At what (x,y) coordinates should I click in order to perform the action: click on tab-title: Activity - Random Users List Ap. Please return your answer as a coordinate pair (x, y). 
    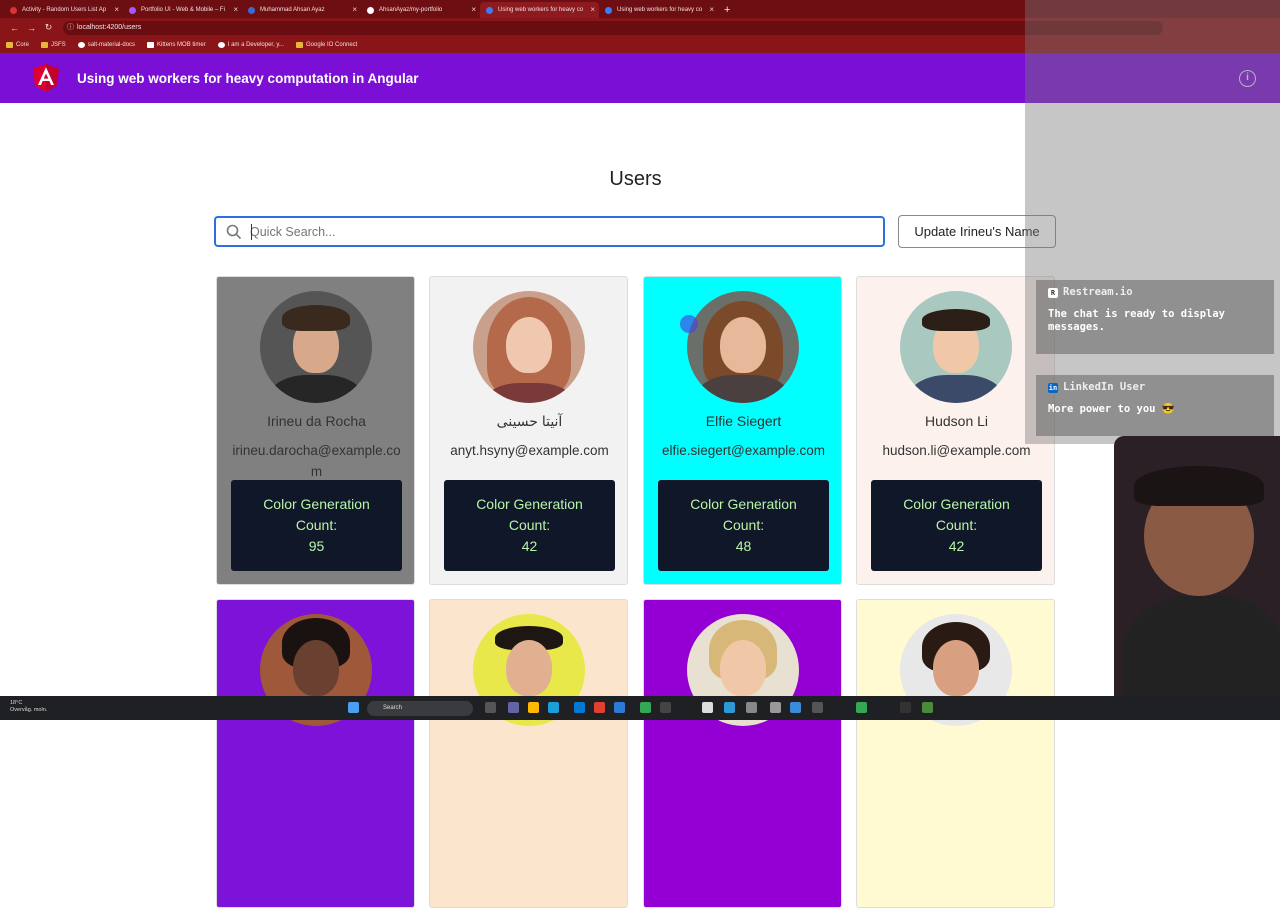
    Looking at the image, I should click on (64, 10).